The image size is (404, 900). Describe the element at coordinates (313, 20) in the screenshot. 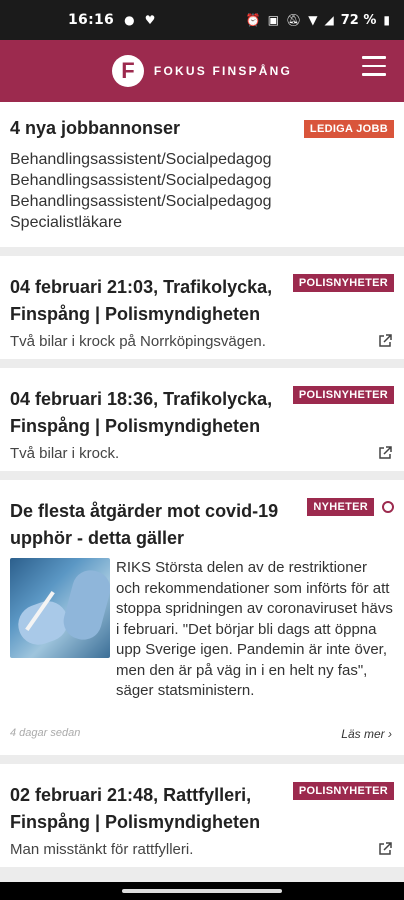

I see `wifi-icon: ▼` at that location.